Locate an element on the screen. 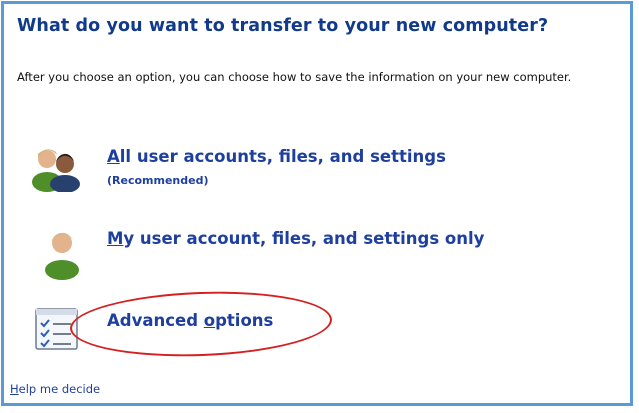  help-link: Help me decide is located at coordinates (55, 389).